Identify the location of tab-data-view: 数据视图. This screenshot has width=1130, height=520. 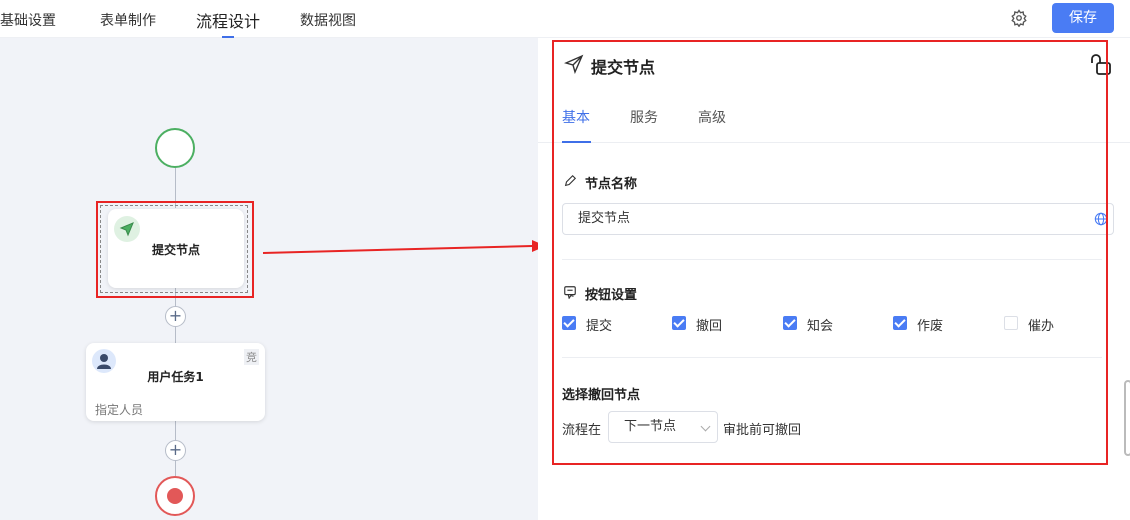
(328, 20).